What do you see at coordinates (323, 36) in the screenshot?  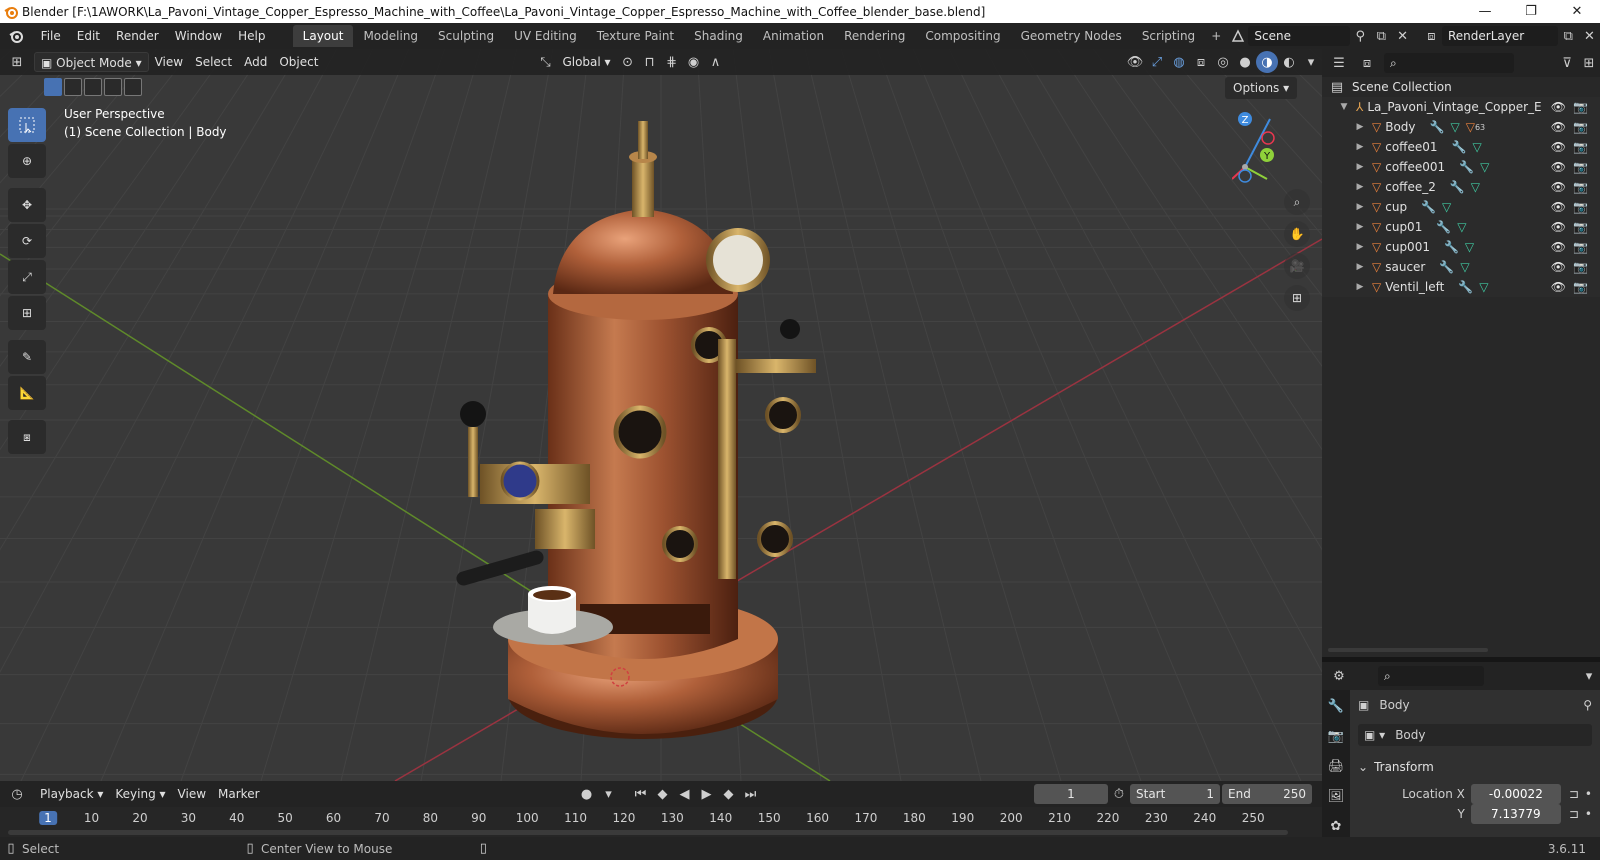 I see `tab-layout: Layout` at bounding box center [323, 36].